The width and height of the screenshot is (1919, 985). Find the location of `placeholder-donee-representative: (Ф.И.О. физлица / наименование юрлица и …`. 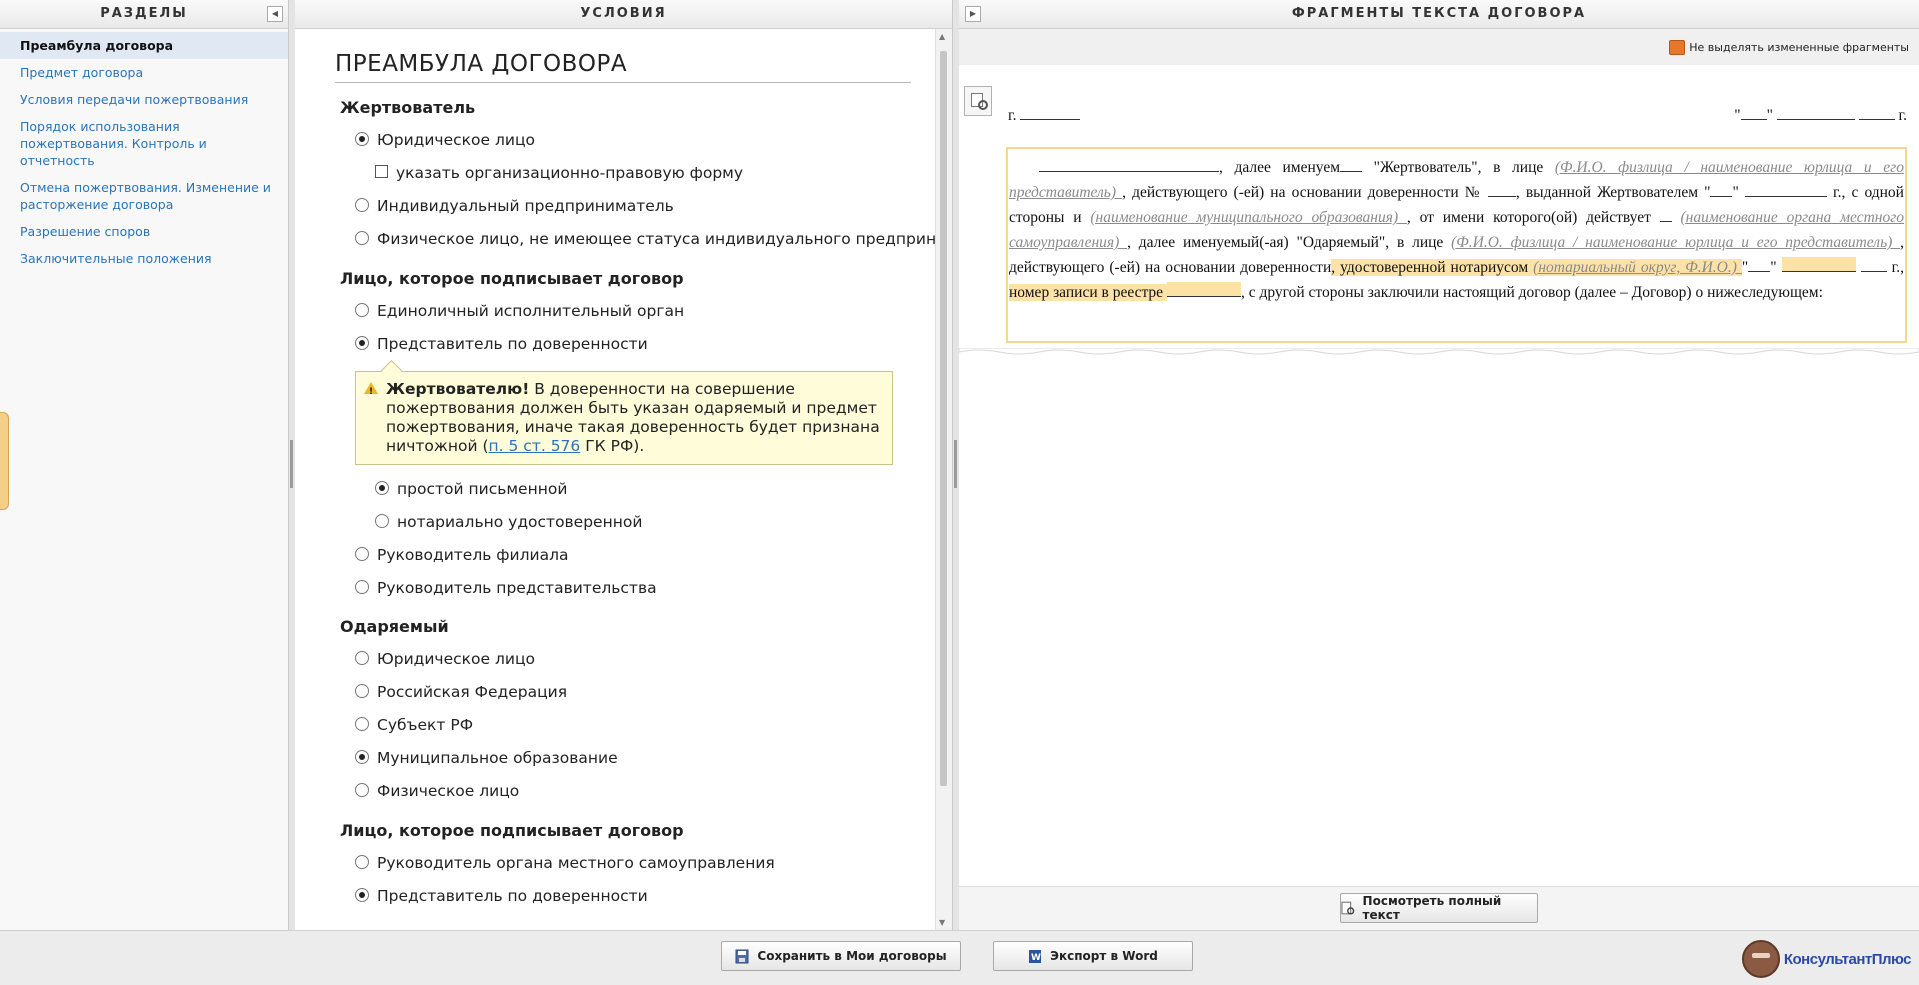

placeholder-donee-representative: (Ф.И.О. физлица / наименование юрлица и … is located at coordinates (1675, 242).